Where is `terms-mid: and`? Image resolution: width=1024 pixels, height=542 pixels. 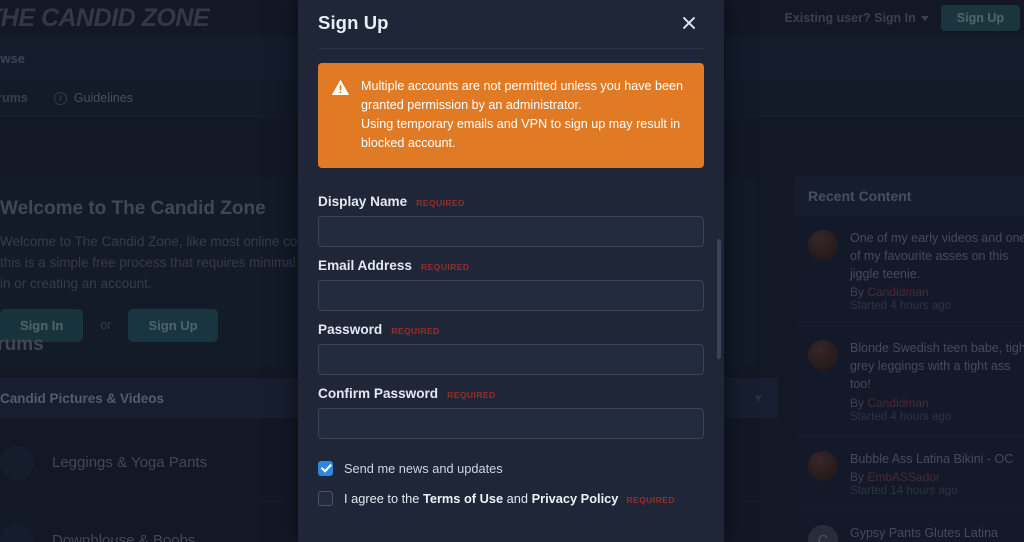
terms-mid: and is located at coordinates (517, 498).